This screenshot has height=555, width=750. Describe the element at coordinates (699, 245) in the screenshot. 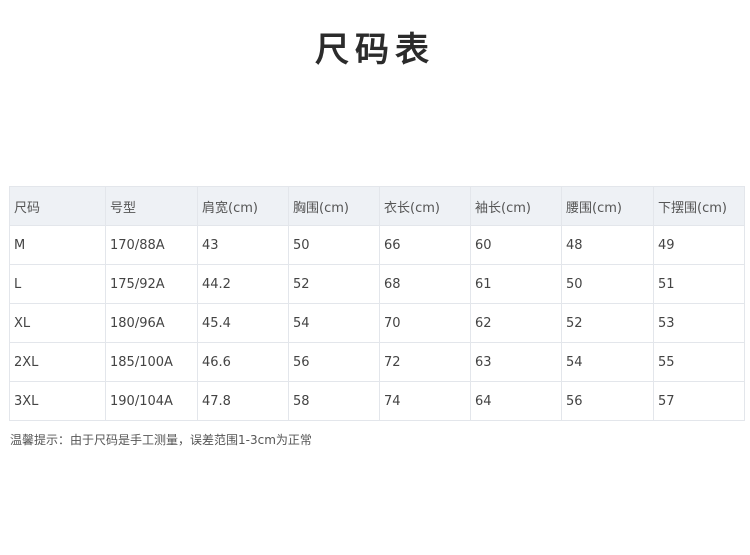

I see `table-cell: 49` at that location.